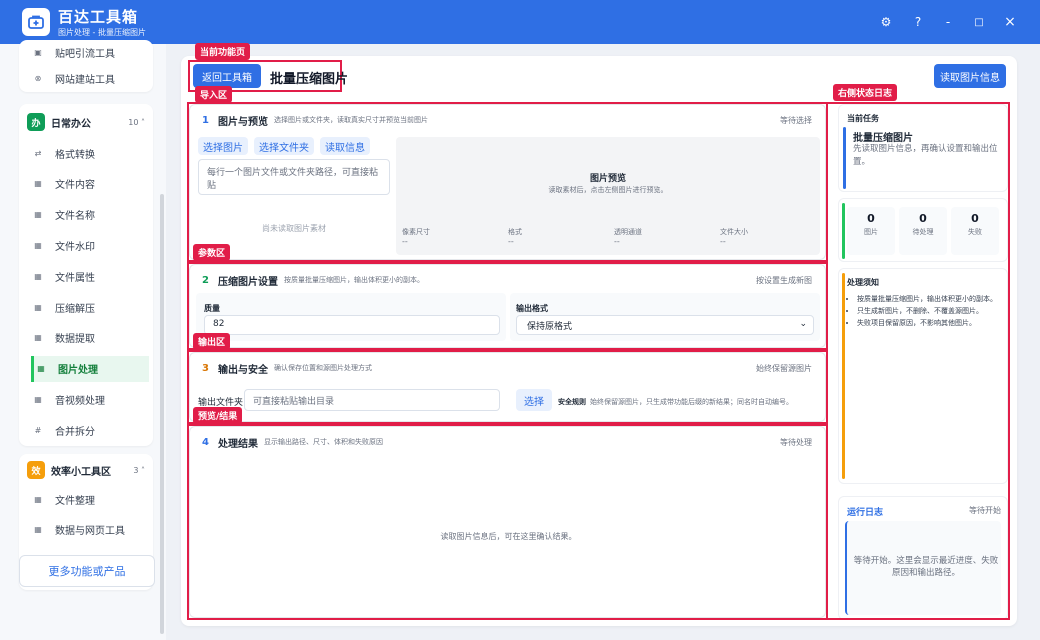 Image resolution: width=1040 pixels, height=640 pixels. I want to click on sidebar-item-website: ⊗ 网站建站工具, so click(89, 78).